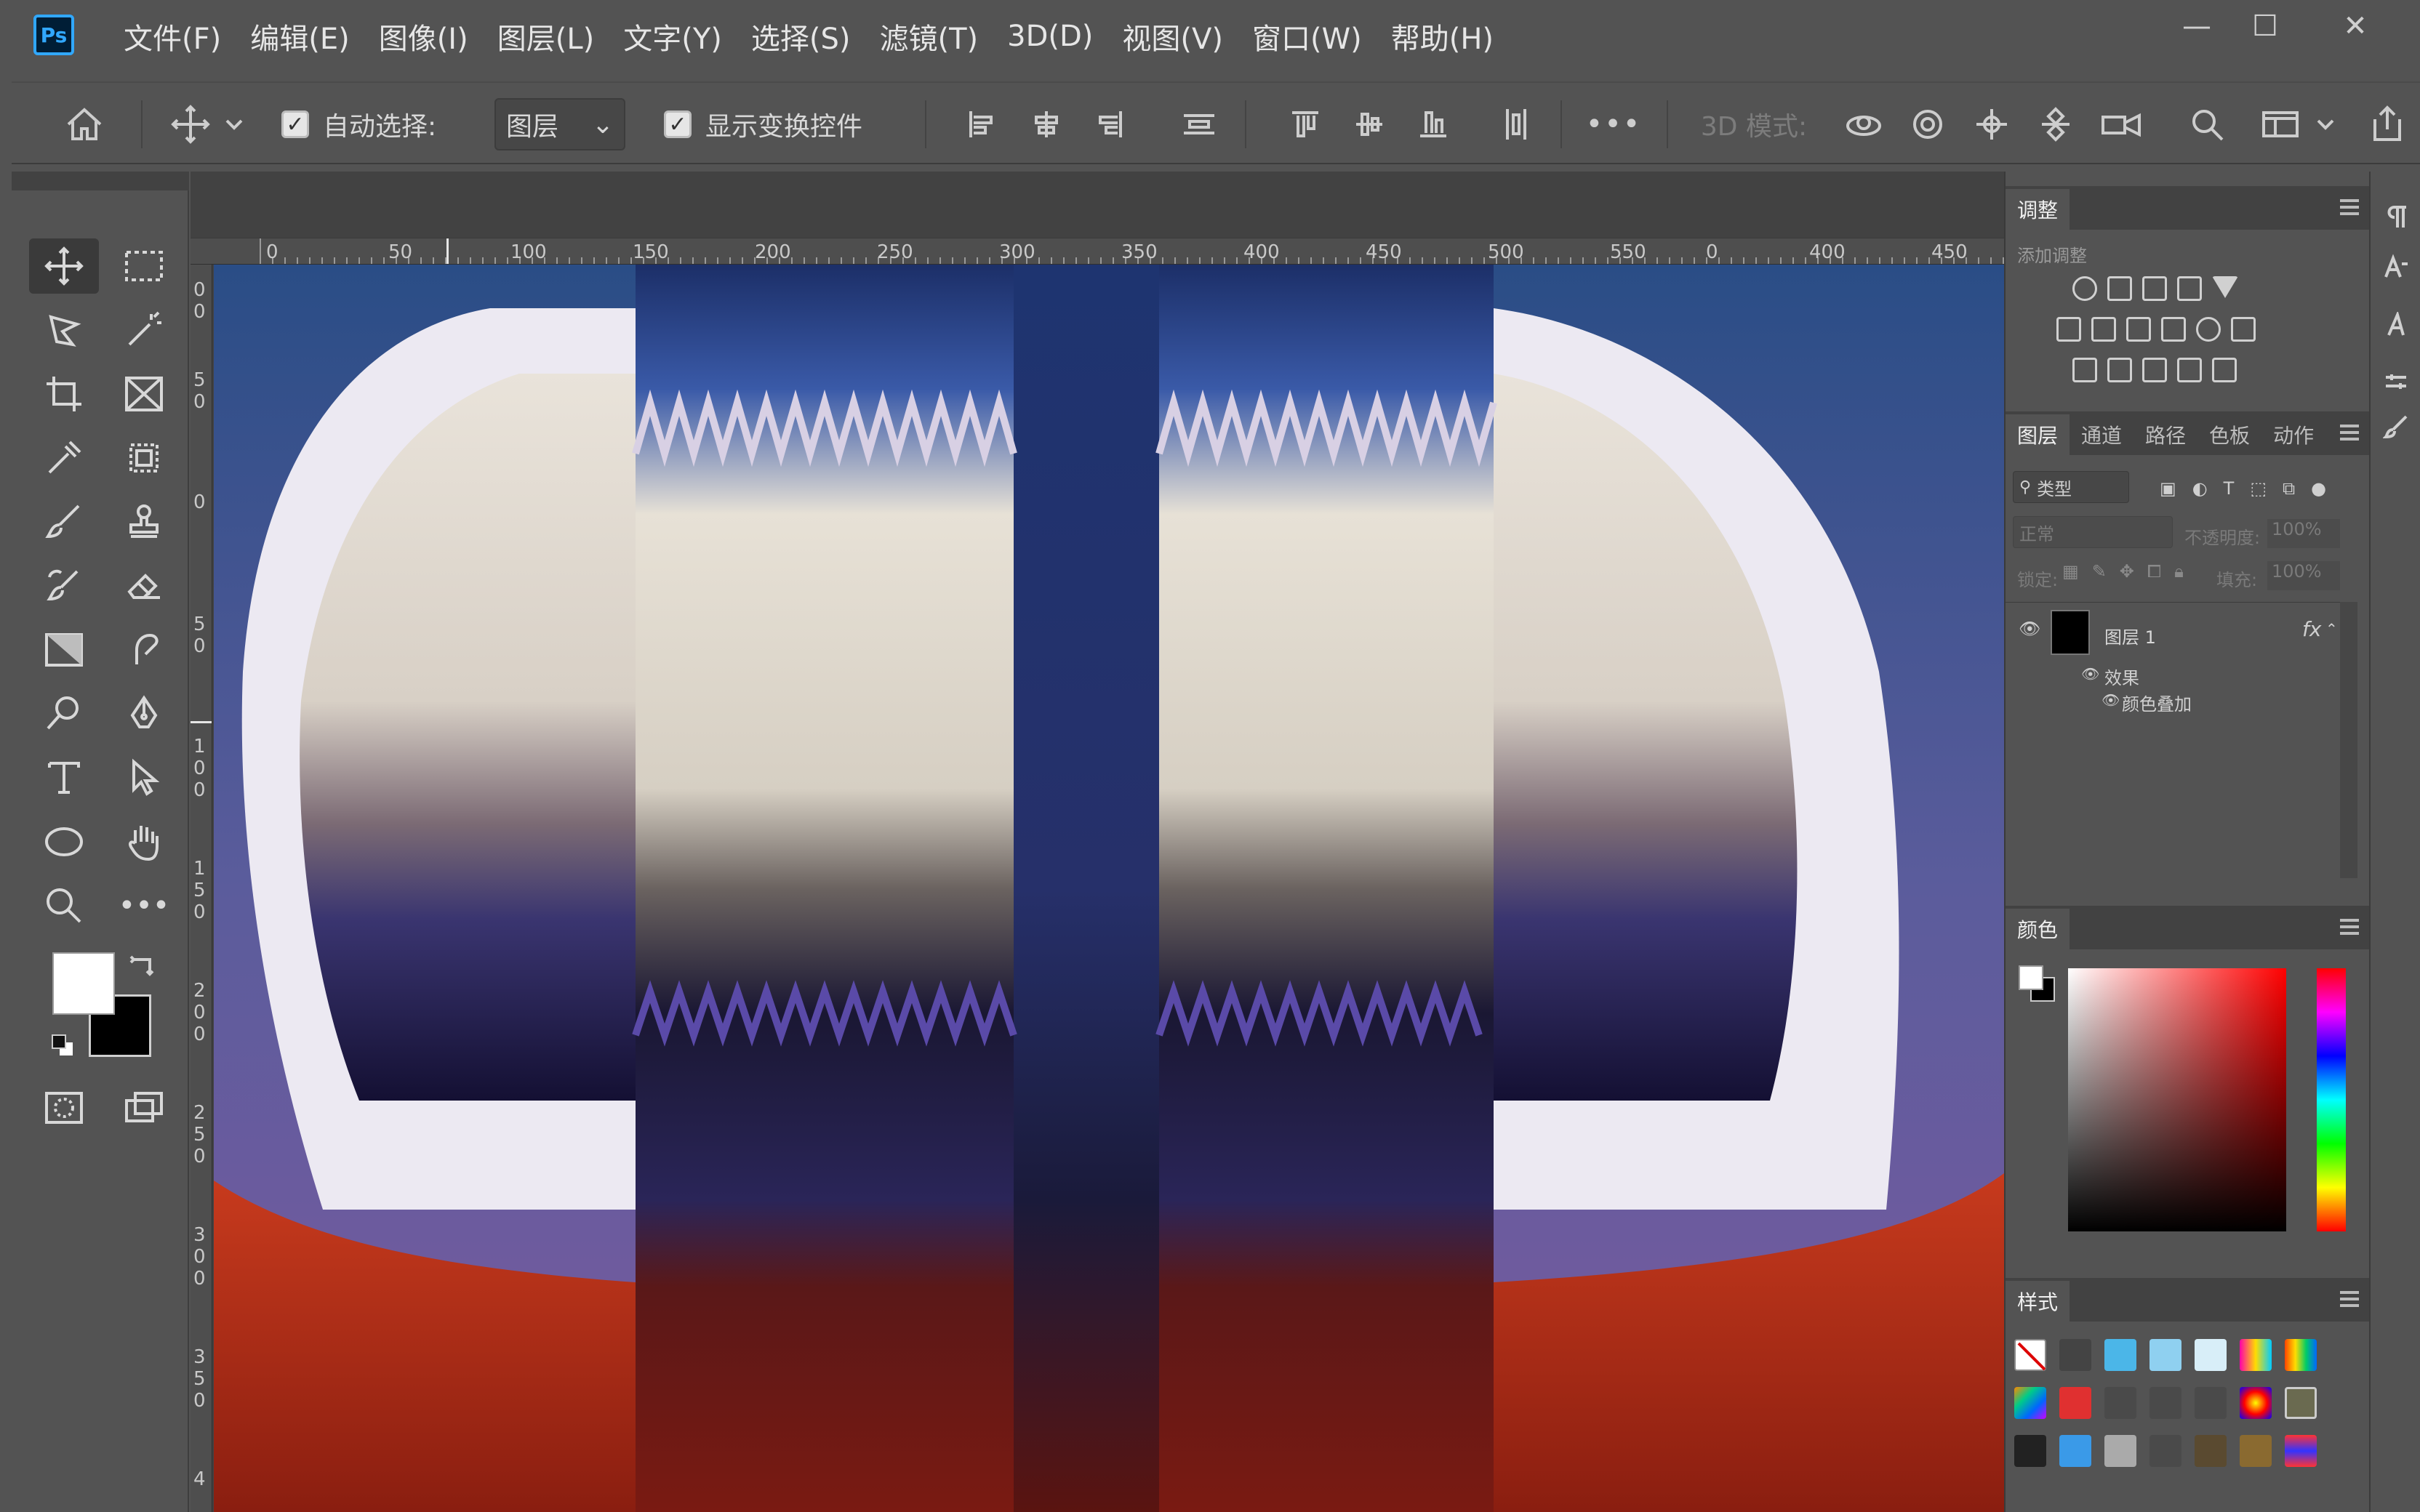  I want to click on style-swatch-none, so click(2030, 1355).